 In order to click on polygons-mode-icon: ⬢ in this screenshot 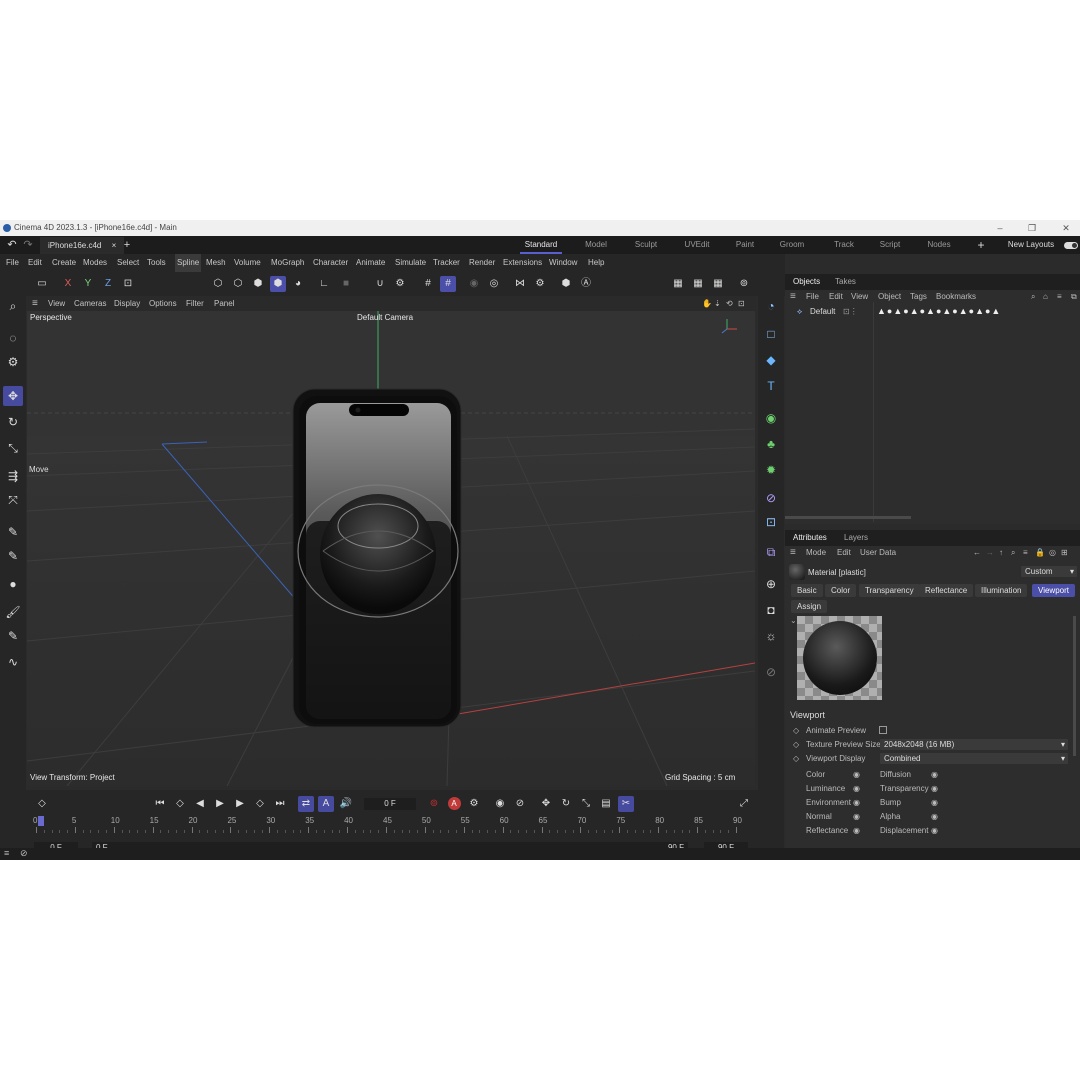, I will do `click(258, 284)`.